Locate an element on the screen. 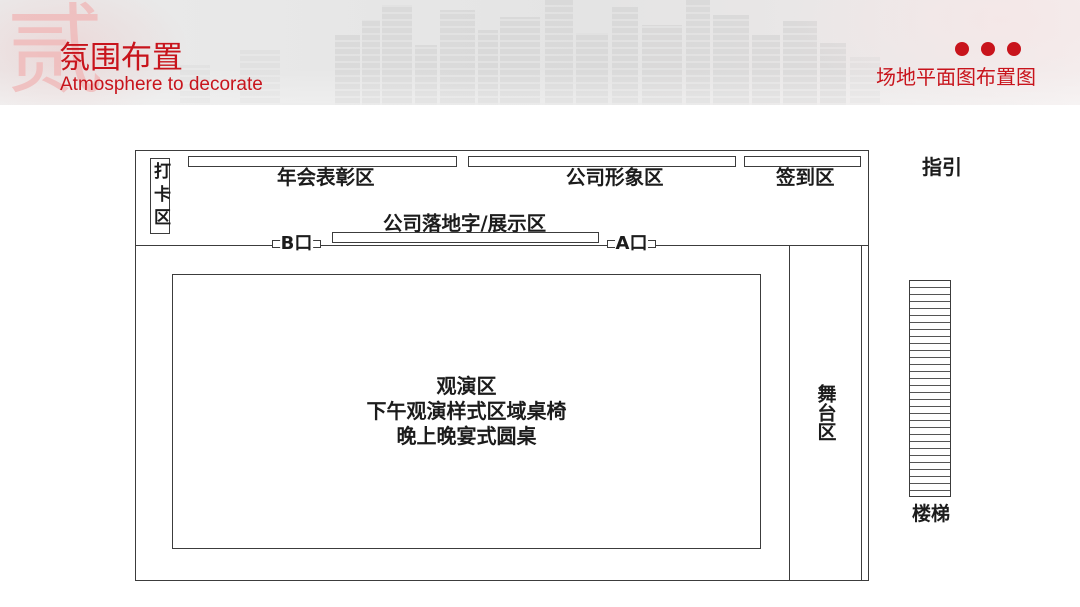 Image resolution: width=1080 pixels, height=607 pixels. guide-label: 指引 is located at coordinates (942, 167).